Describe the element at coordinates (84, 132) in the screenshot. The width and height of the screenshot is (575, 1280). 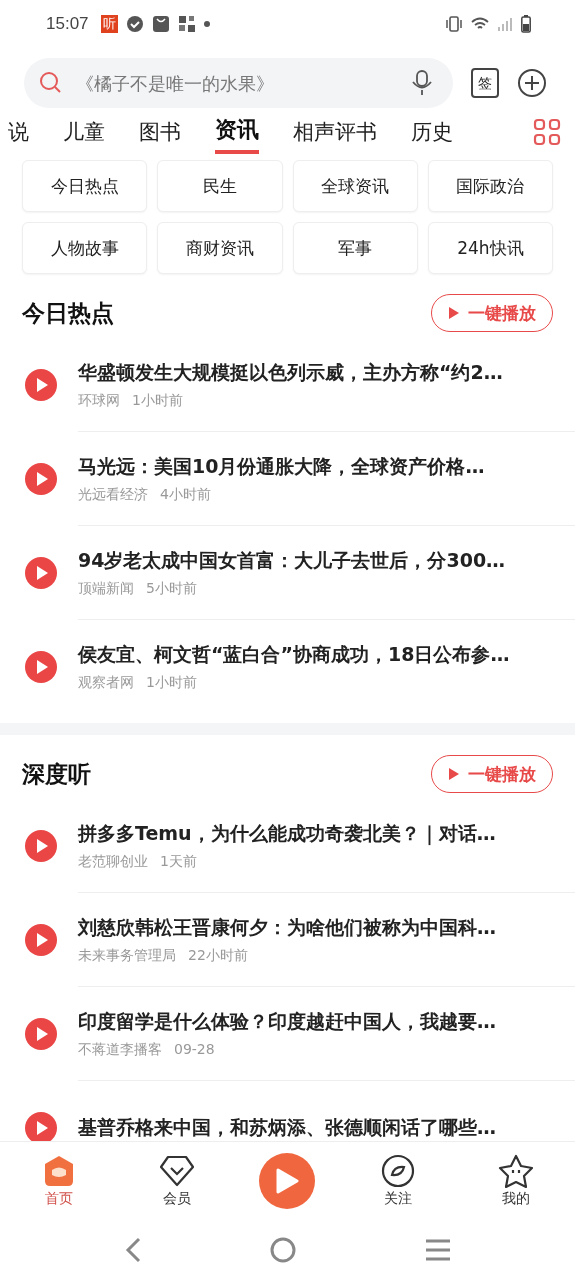
I see `category-tab: 儿童` at that location.